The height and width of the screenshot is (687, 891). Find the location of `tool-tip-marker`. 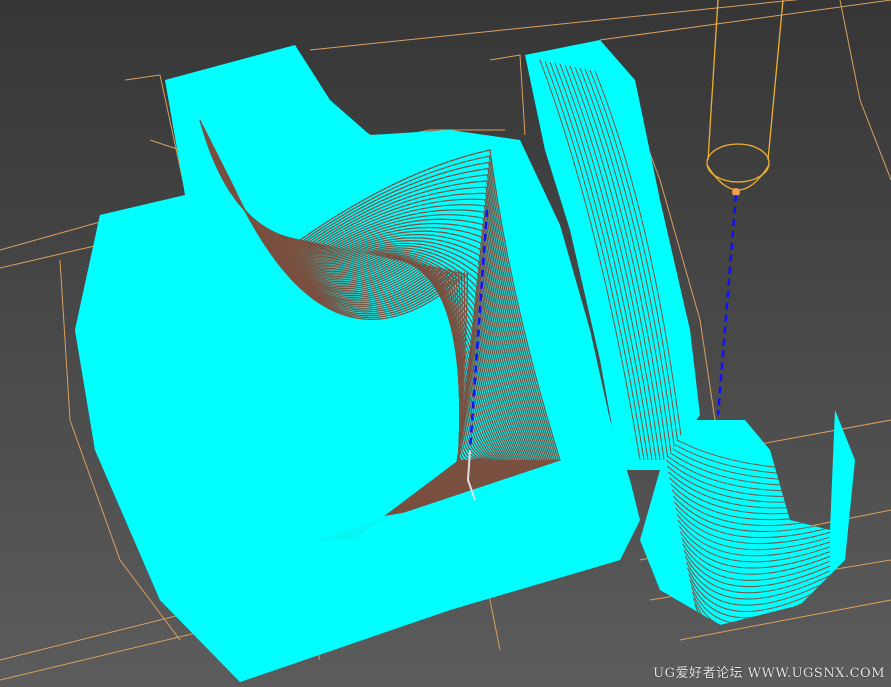

tool-tip-marker is located at coordinates (736, 192).